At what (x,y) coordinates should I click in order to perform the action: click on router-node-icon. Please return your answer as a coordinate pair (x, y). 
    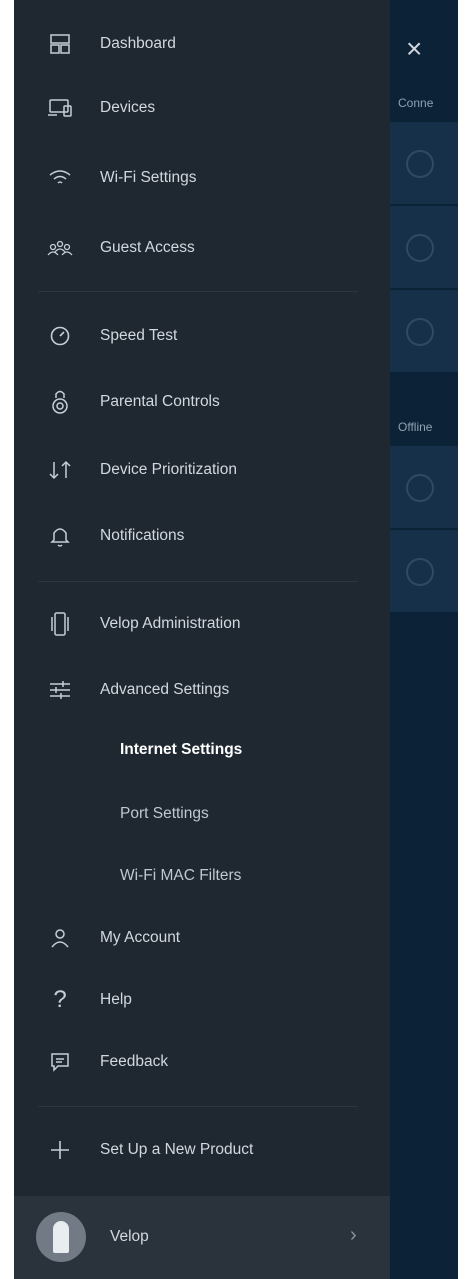
    Looking at the image, I should click on (60, 624).